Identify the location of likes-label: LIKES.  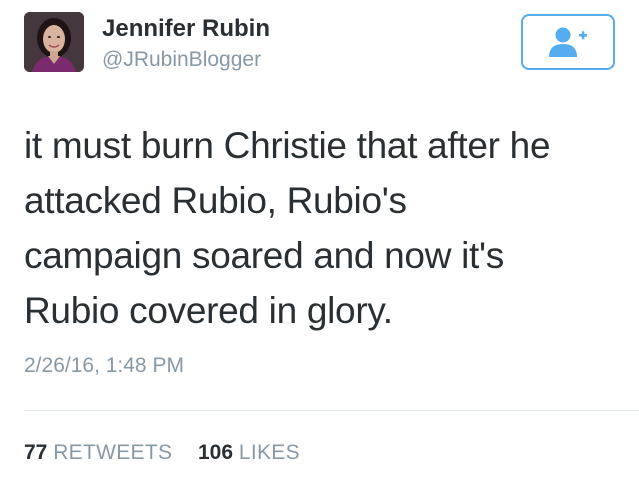
(269, 452).